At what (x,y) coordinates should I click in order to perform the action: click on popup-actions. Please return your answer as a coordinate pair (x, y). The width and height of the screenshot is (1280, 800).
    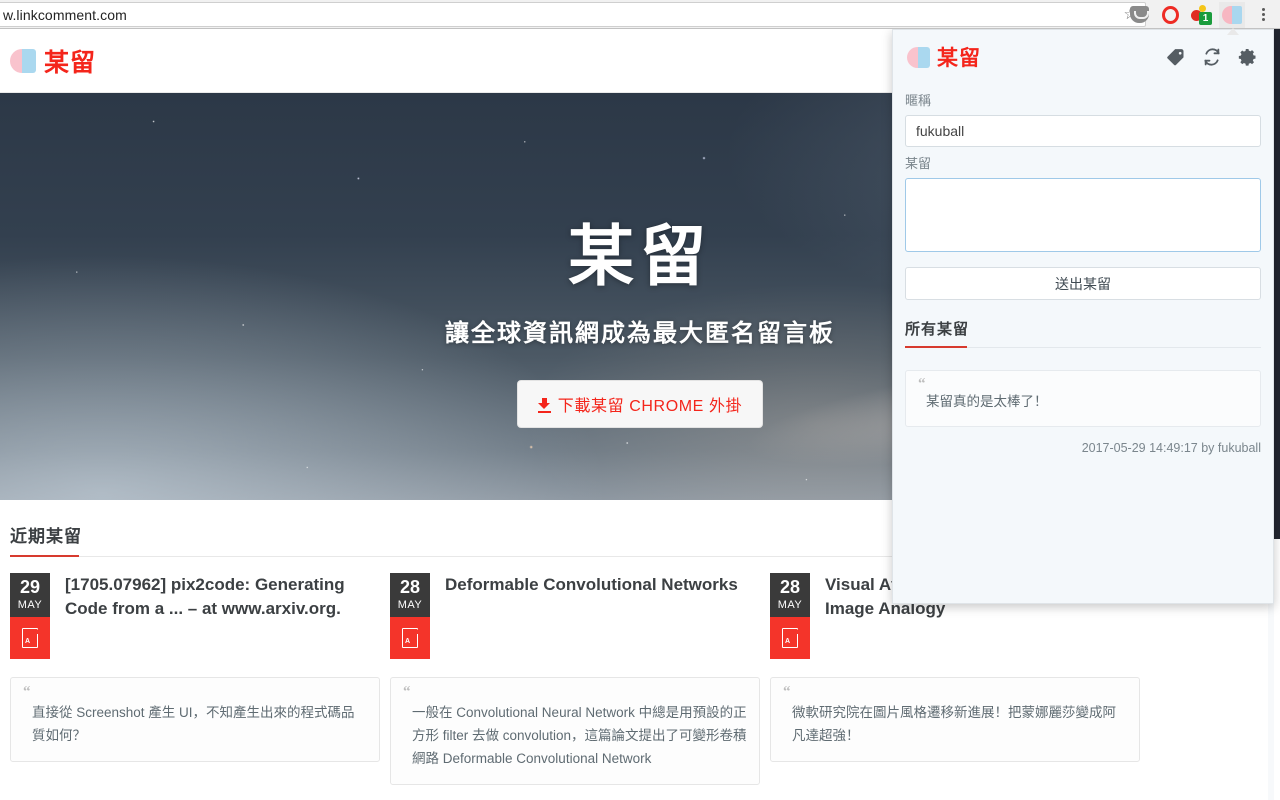
    Looking at the image, I should click on (1212, 57).